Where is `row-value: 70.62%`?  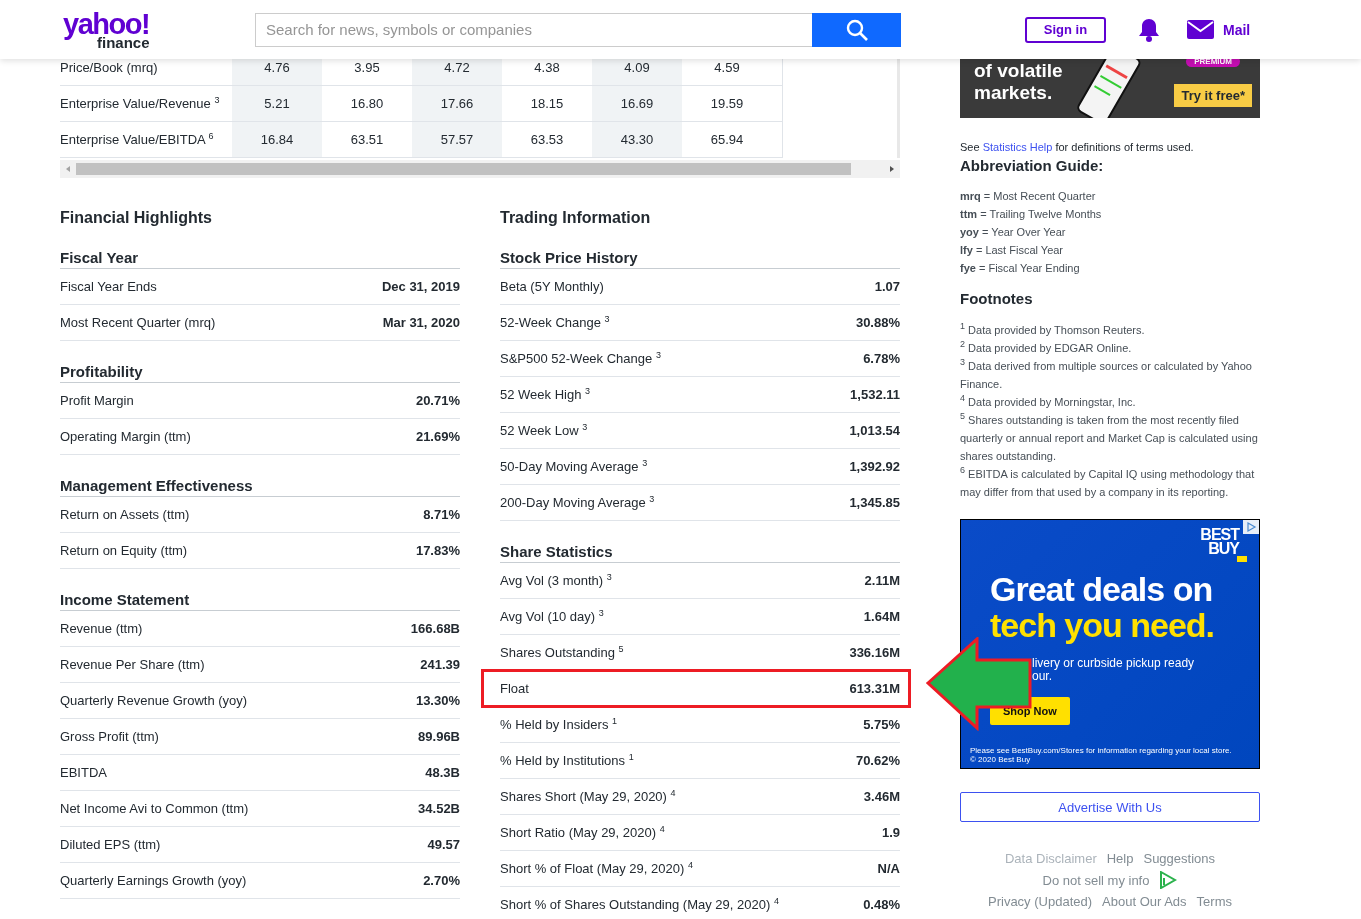 row-value: 70.62% is located at coordinates (877, 760).